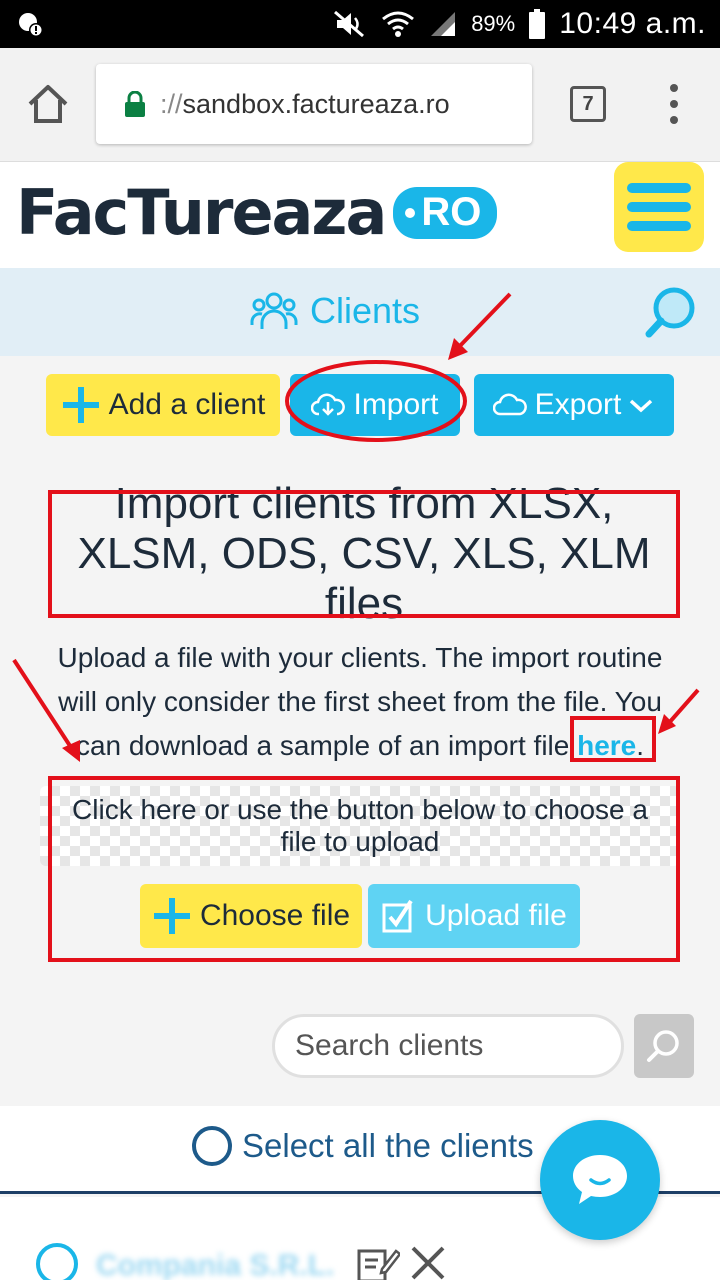 The image size is (720, 1280). What do you see at coordinates (588, 104) in the screenshot?
I see `tab-switcher-button: 7` at bounding box center [588, 104].